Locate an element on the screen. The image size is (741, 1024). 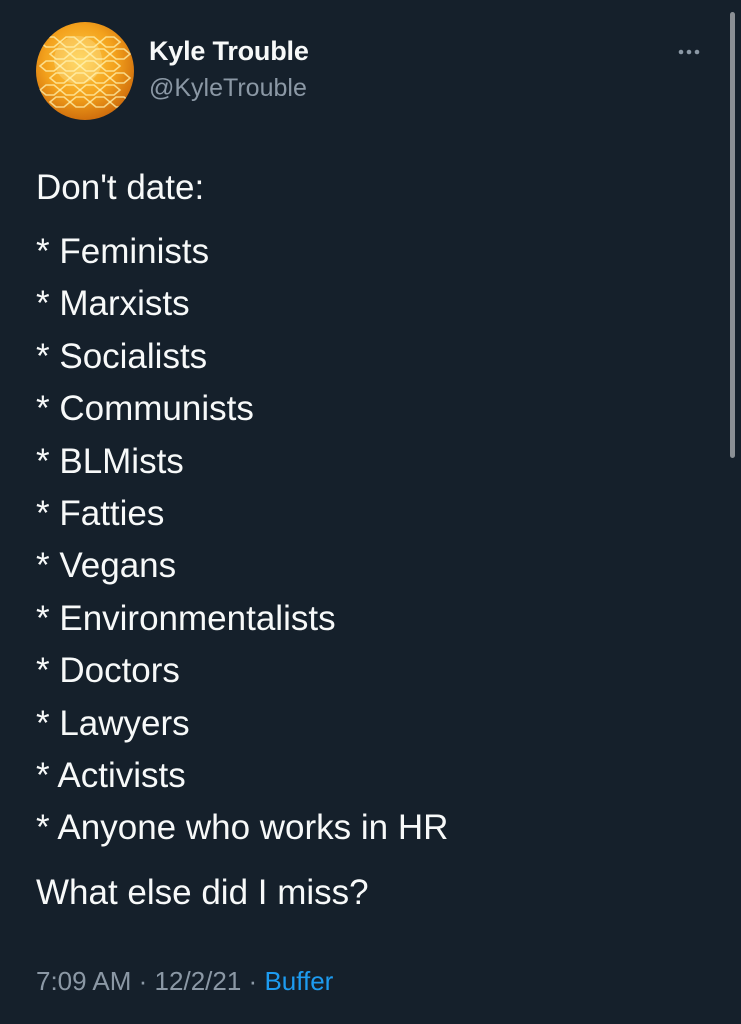
list-item: * Socialists is located at coordinates (122, 356).